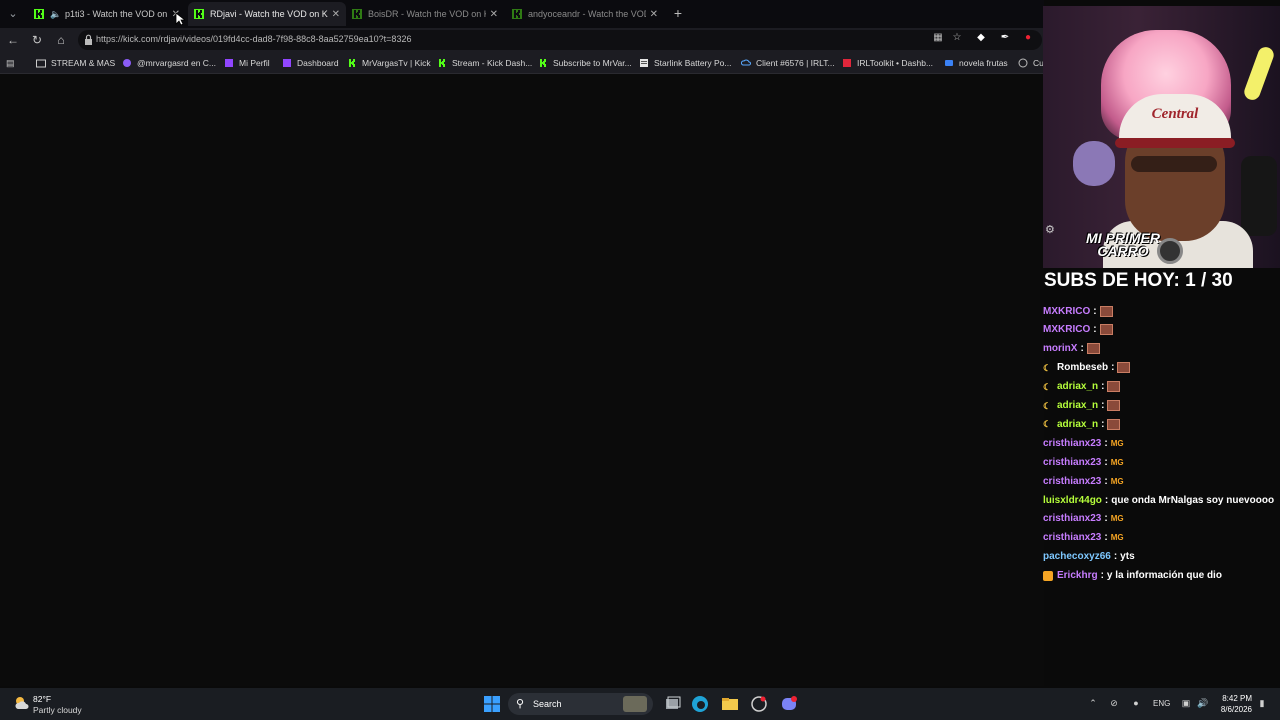 The width and height of the screenshot is (1280, 720). Describe the element at coordinates (1077, 576) in the screenshot. I see `chat-username: Erickhrg` at that location.